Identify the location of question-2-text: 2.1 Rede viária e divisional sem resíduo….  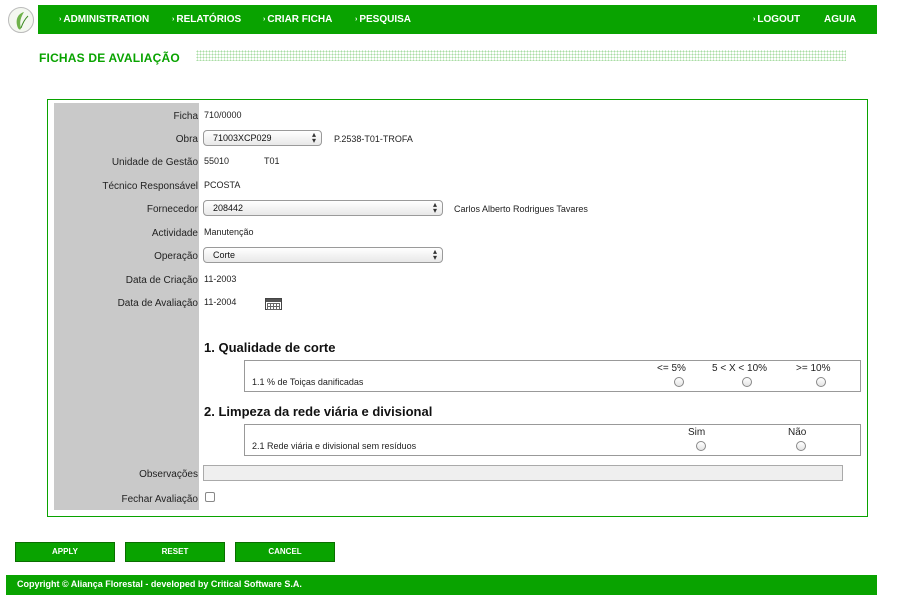
(334, 446).